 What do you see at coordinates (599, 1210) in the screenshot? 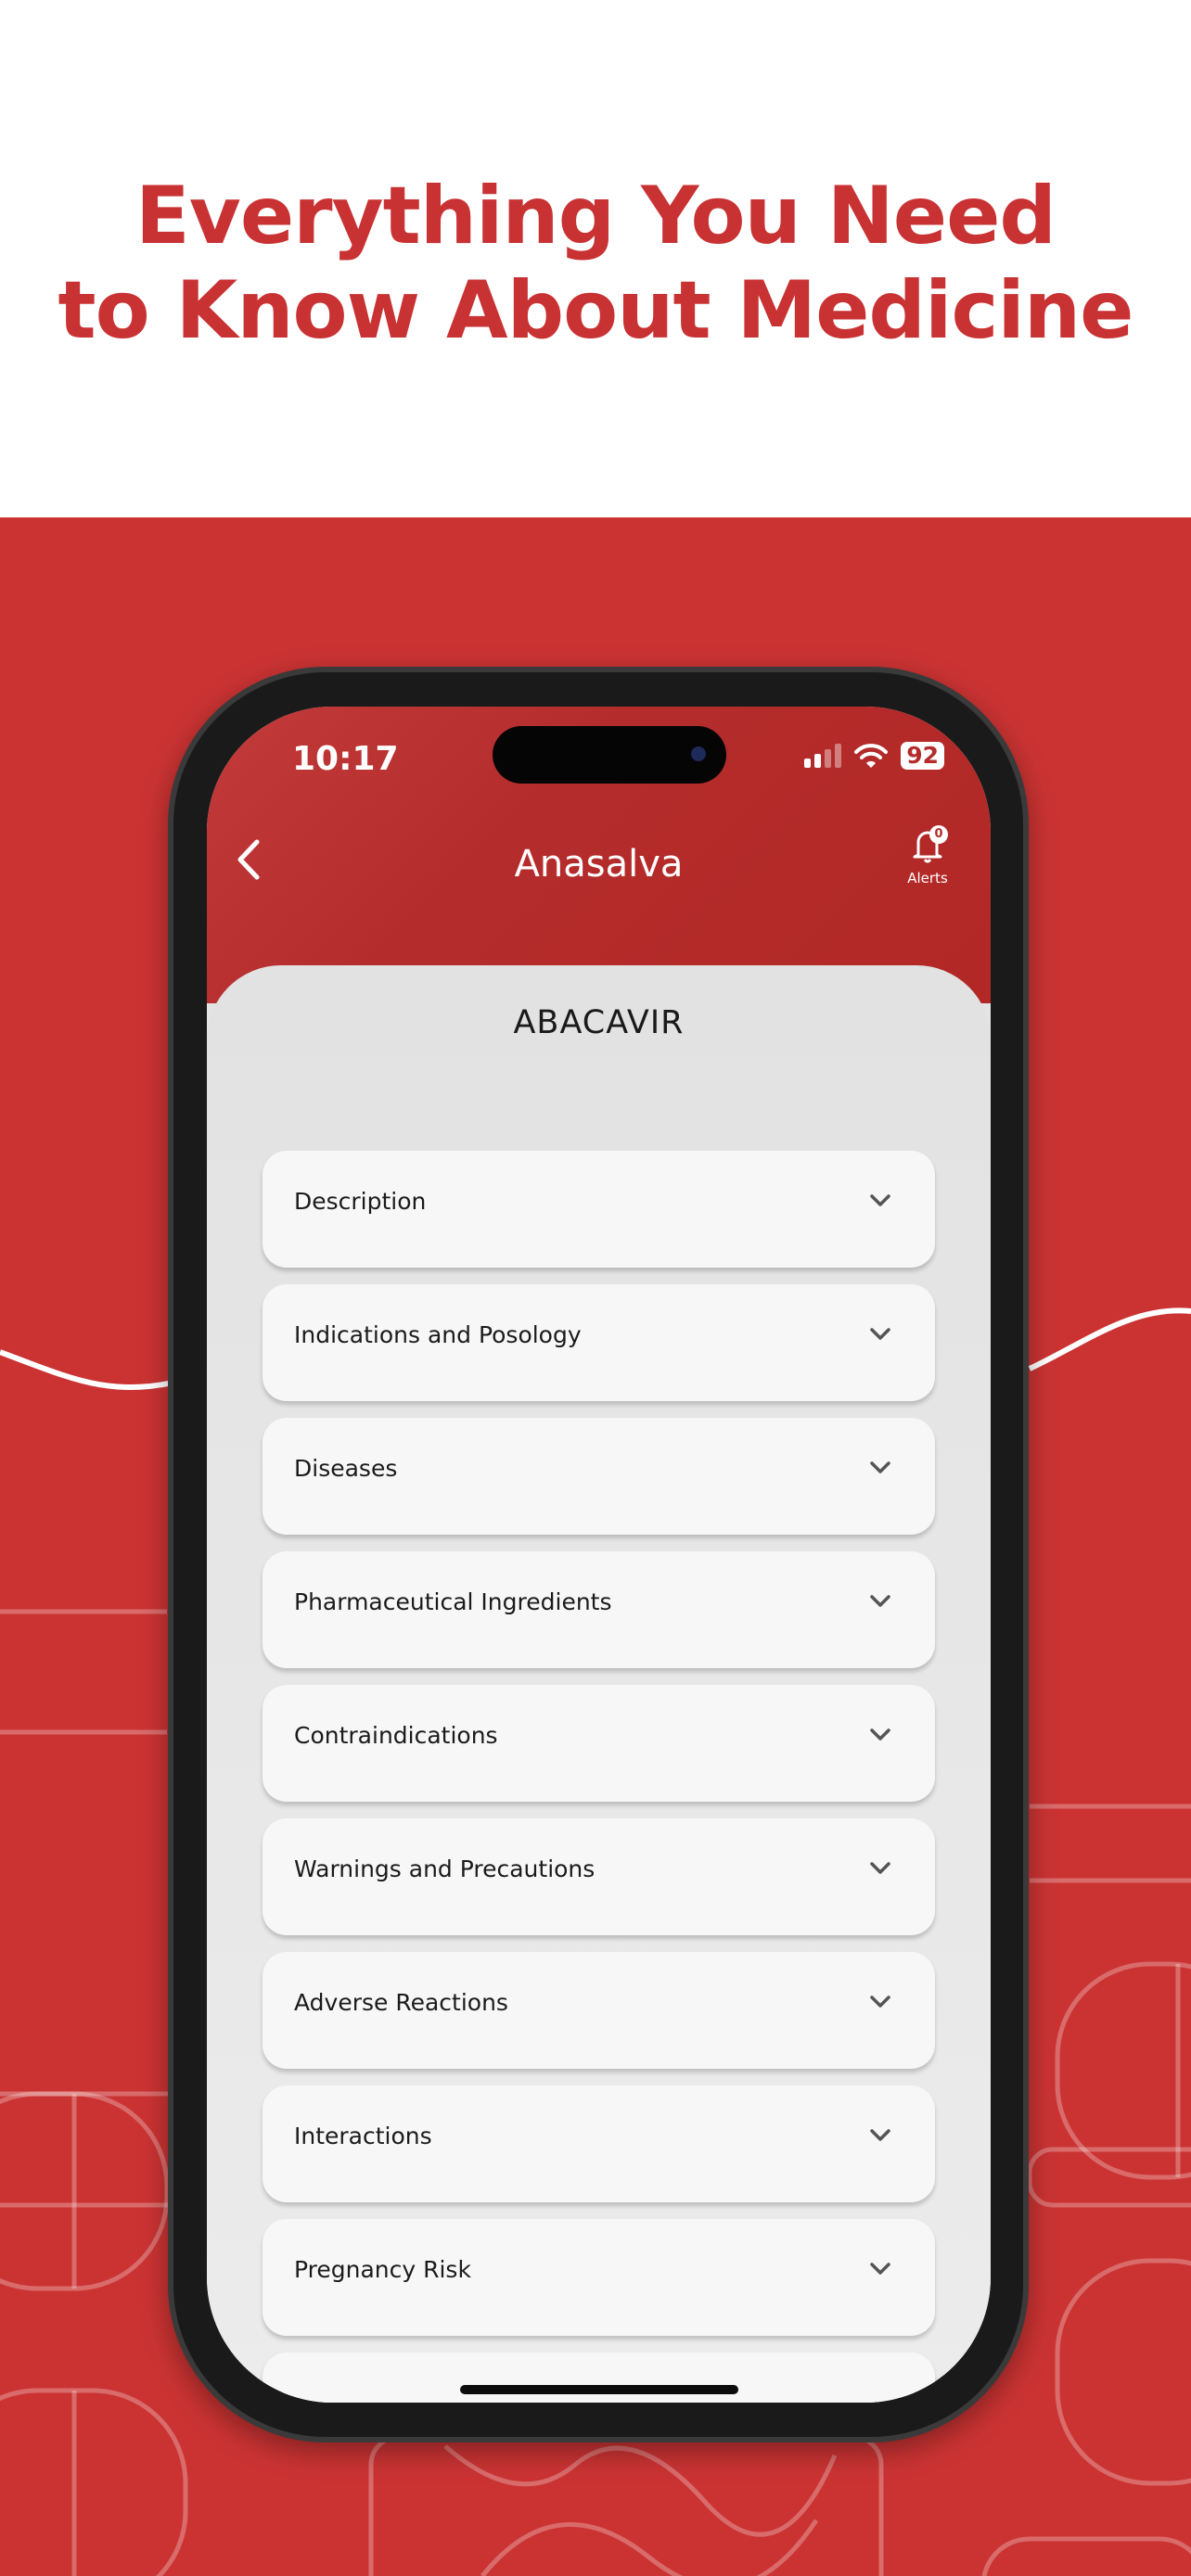
I see `accordion-item: Description` at bounding box center [599, 1210].